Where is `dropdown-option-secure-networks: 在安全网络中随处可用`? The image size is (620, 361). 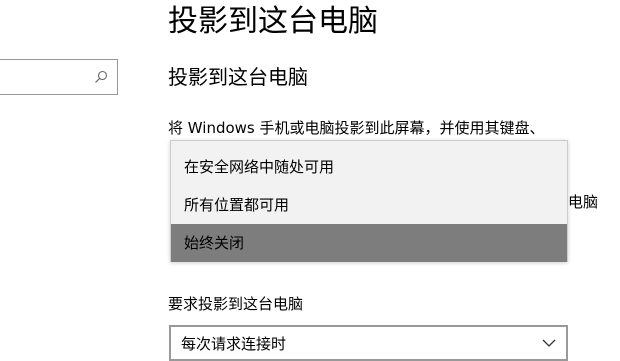 dropdown-option-secure-networks: 在安全网络中随处可用 is located at coordinates (369, 167).